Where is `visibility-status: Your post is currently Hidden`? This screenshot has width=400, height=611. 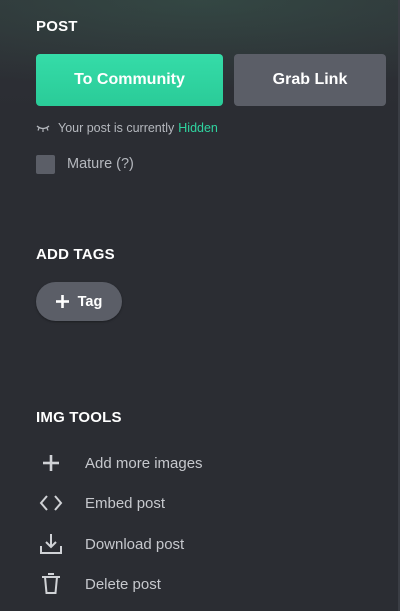
visibility-status: Your post is currently Hidden is located at coordinates (127, 128).